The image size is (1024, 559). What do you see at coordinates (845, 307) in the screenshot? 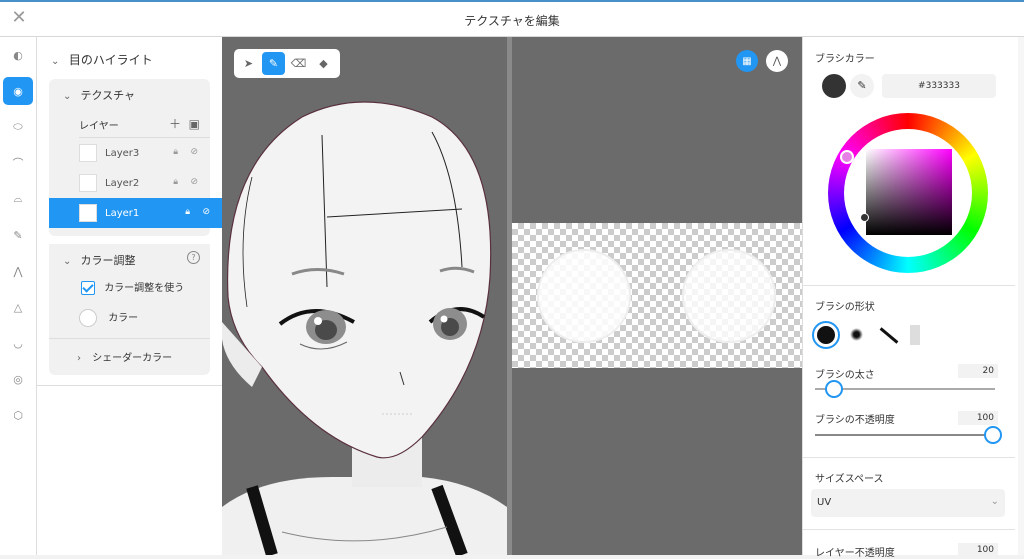
I see `brush-shape-label: ブラシの形状` at bounding box center [845, 307].